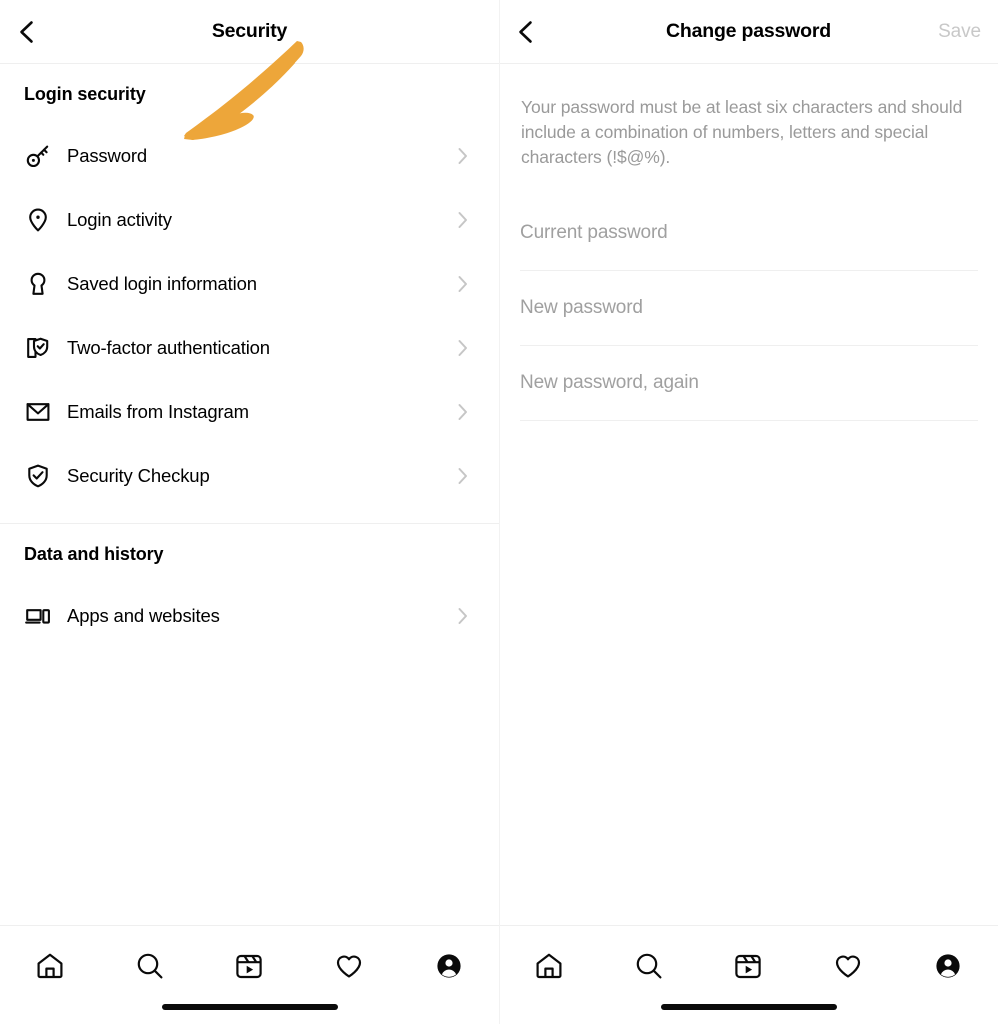 Image resolution: width=998 pixels, height=1024 pixels. What do you see at coordinates (38, 476) in the screenshot?
I see `shield-check-icon` at bounding box center [38, 476].